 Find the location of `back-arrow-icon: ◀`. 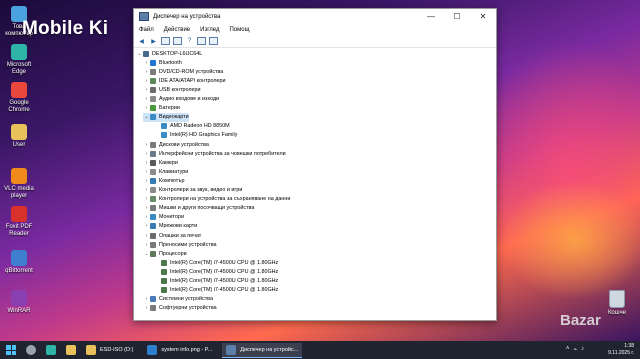

back-arrow-icon: ◀ is located at coordinates (141, 41).